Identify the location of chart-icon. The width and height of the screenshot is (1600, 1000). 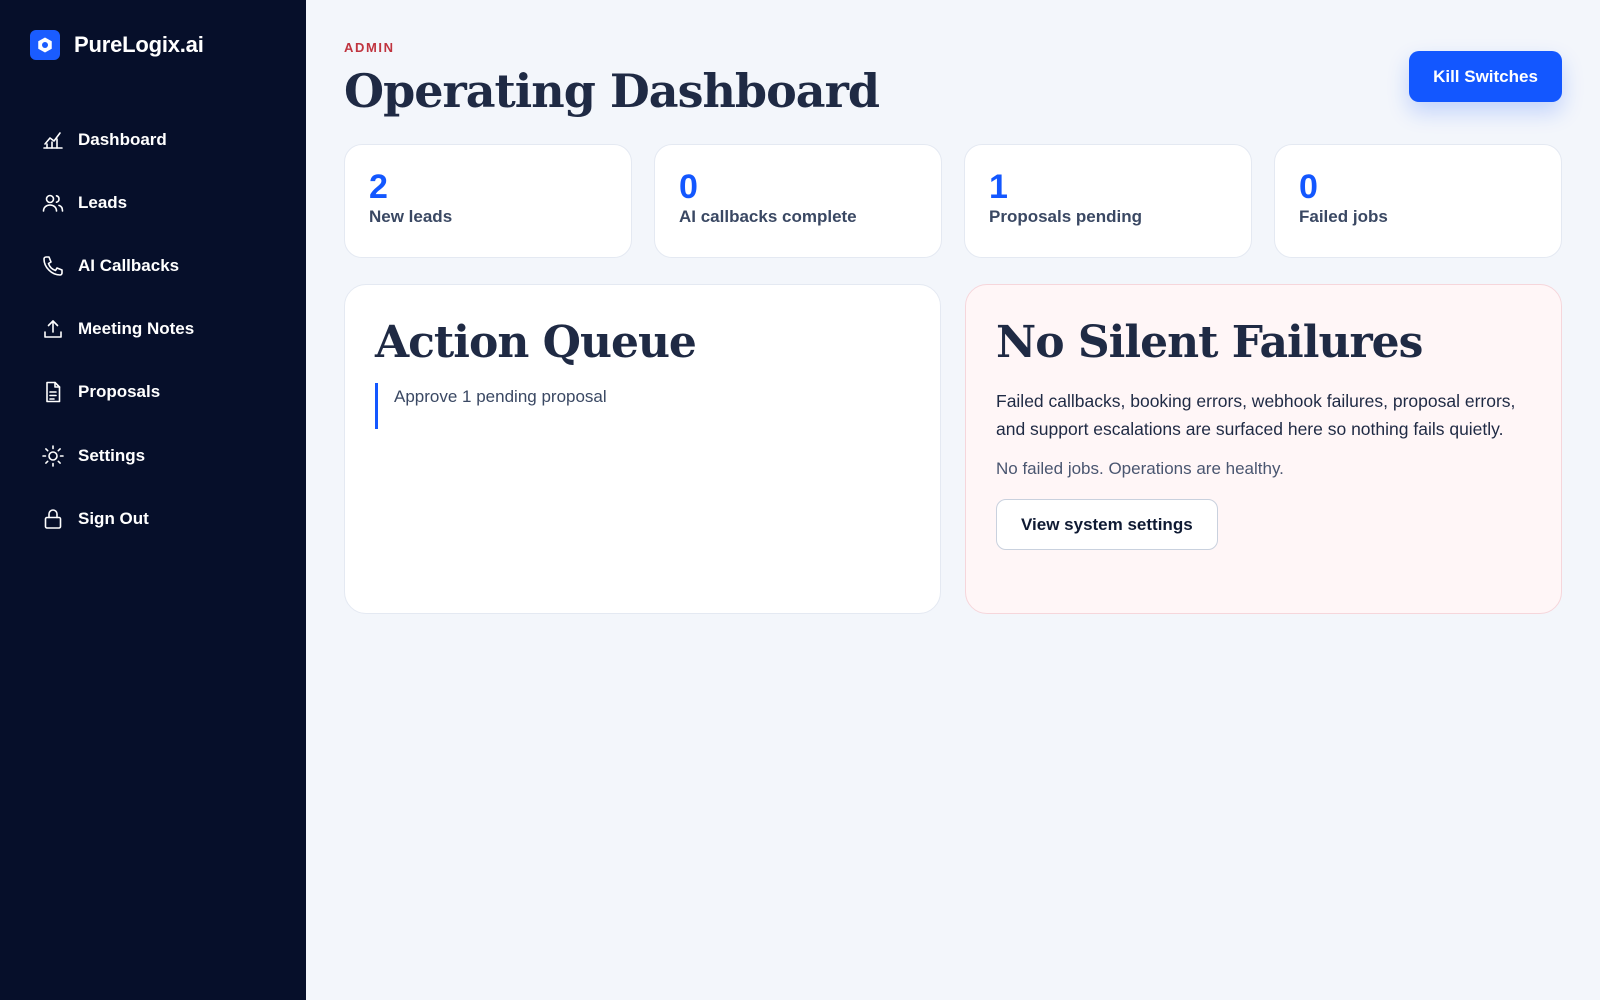
(53, 140).